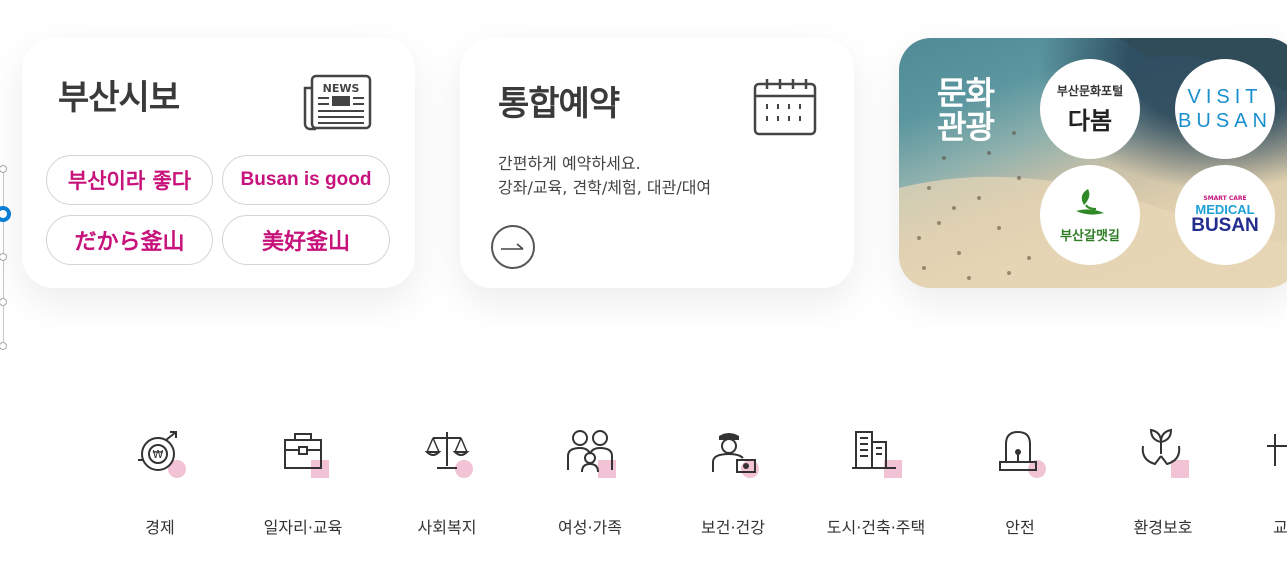 This screenshot has height=575, width=1287. I want to click on galmaetgil-leaf-icon, so click(1090, 201).